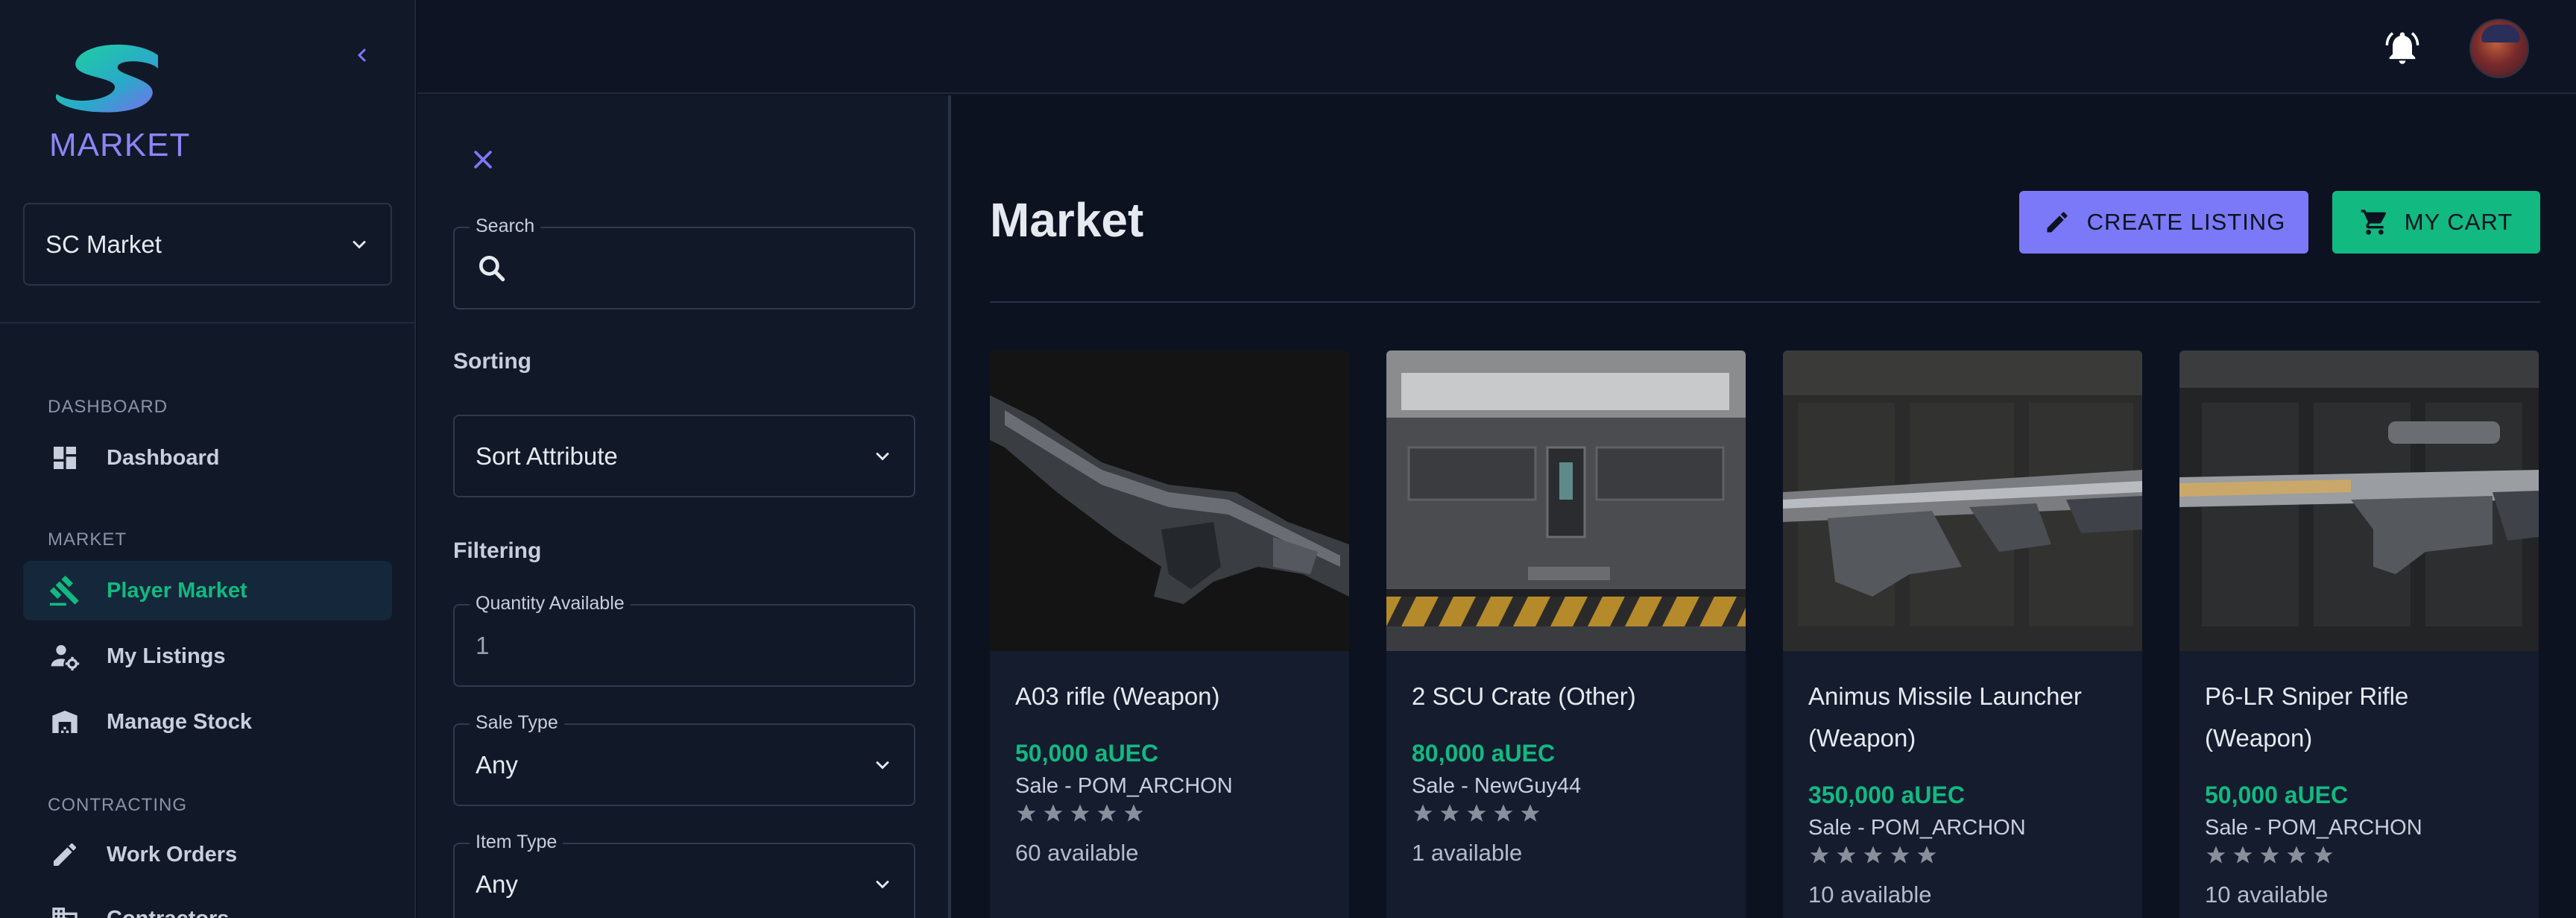  I want to click on sort-attribute-select: Sort Attribute, so click(684, 456).